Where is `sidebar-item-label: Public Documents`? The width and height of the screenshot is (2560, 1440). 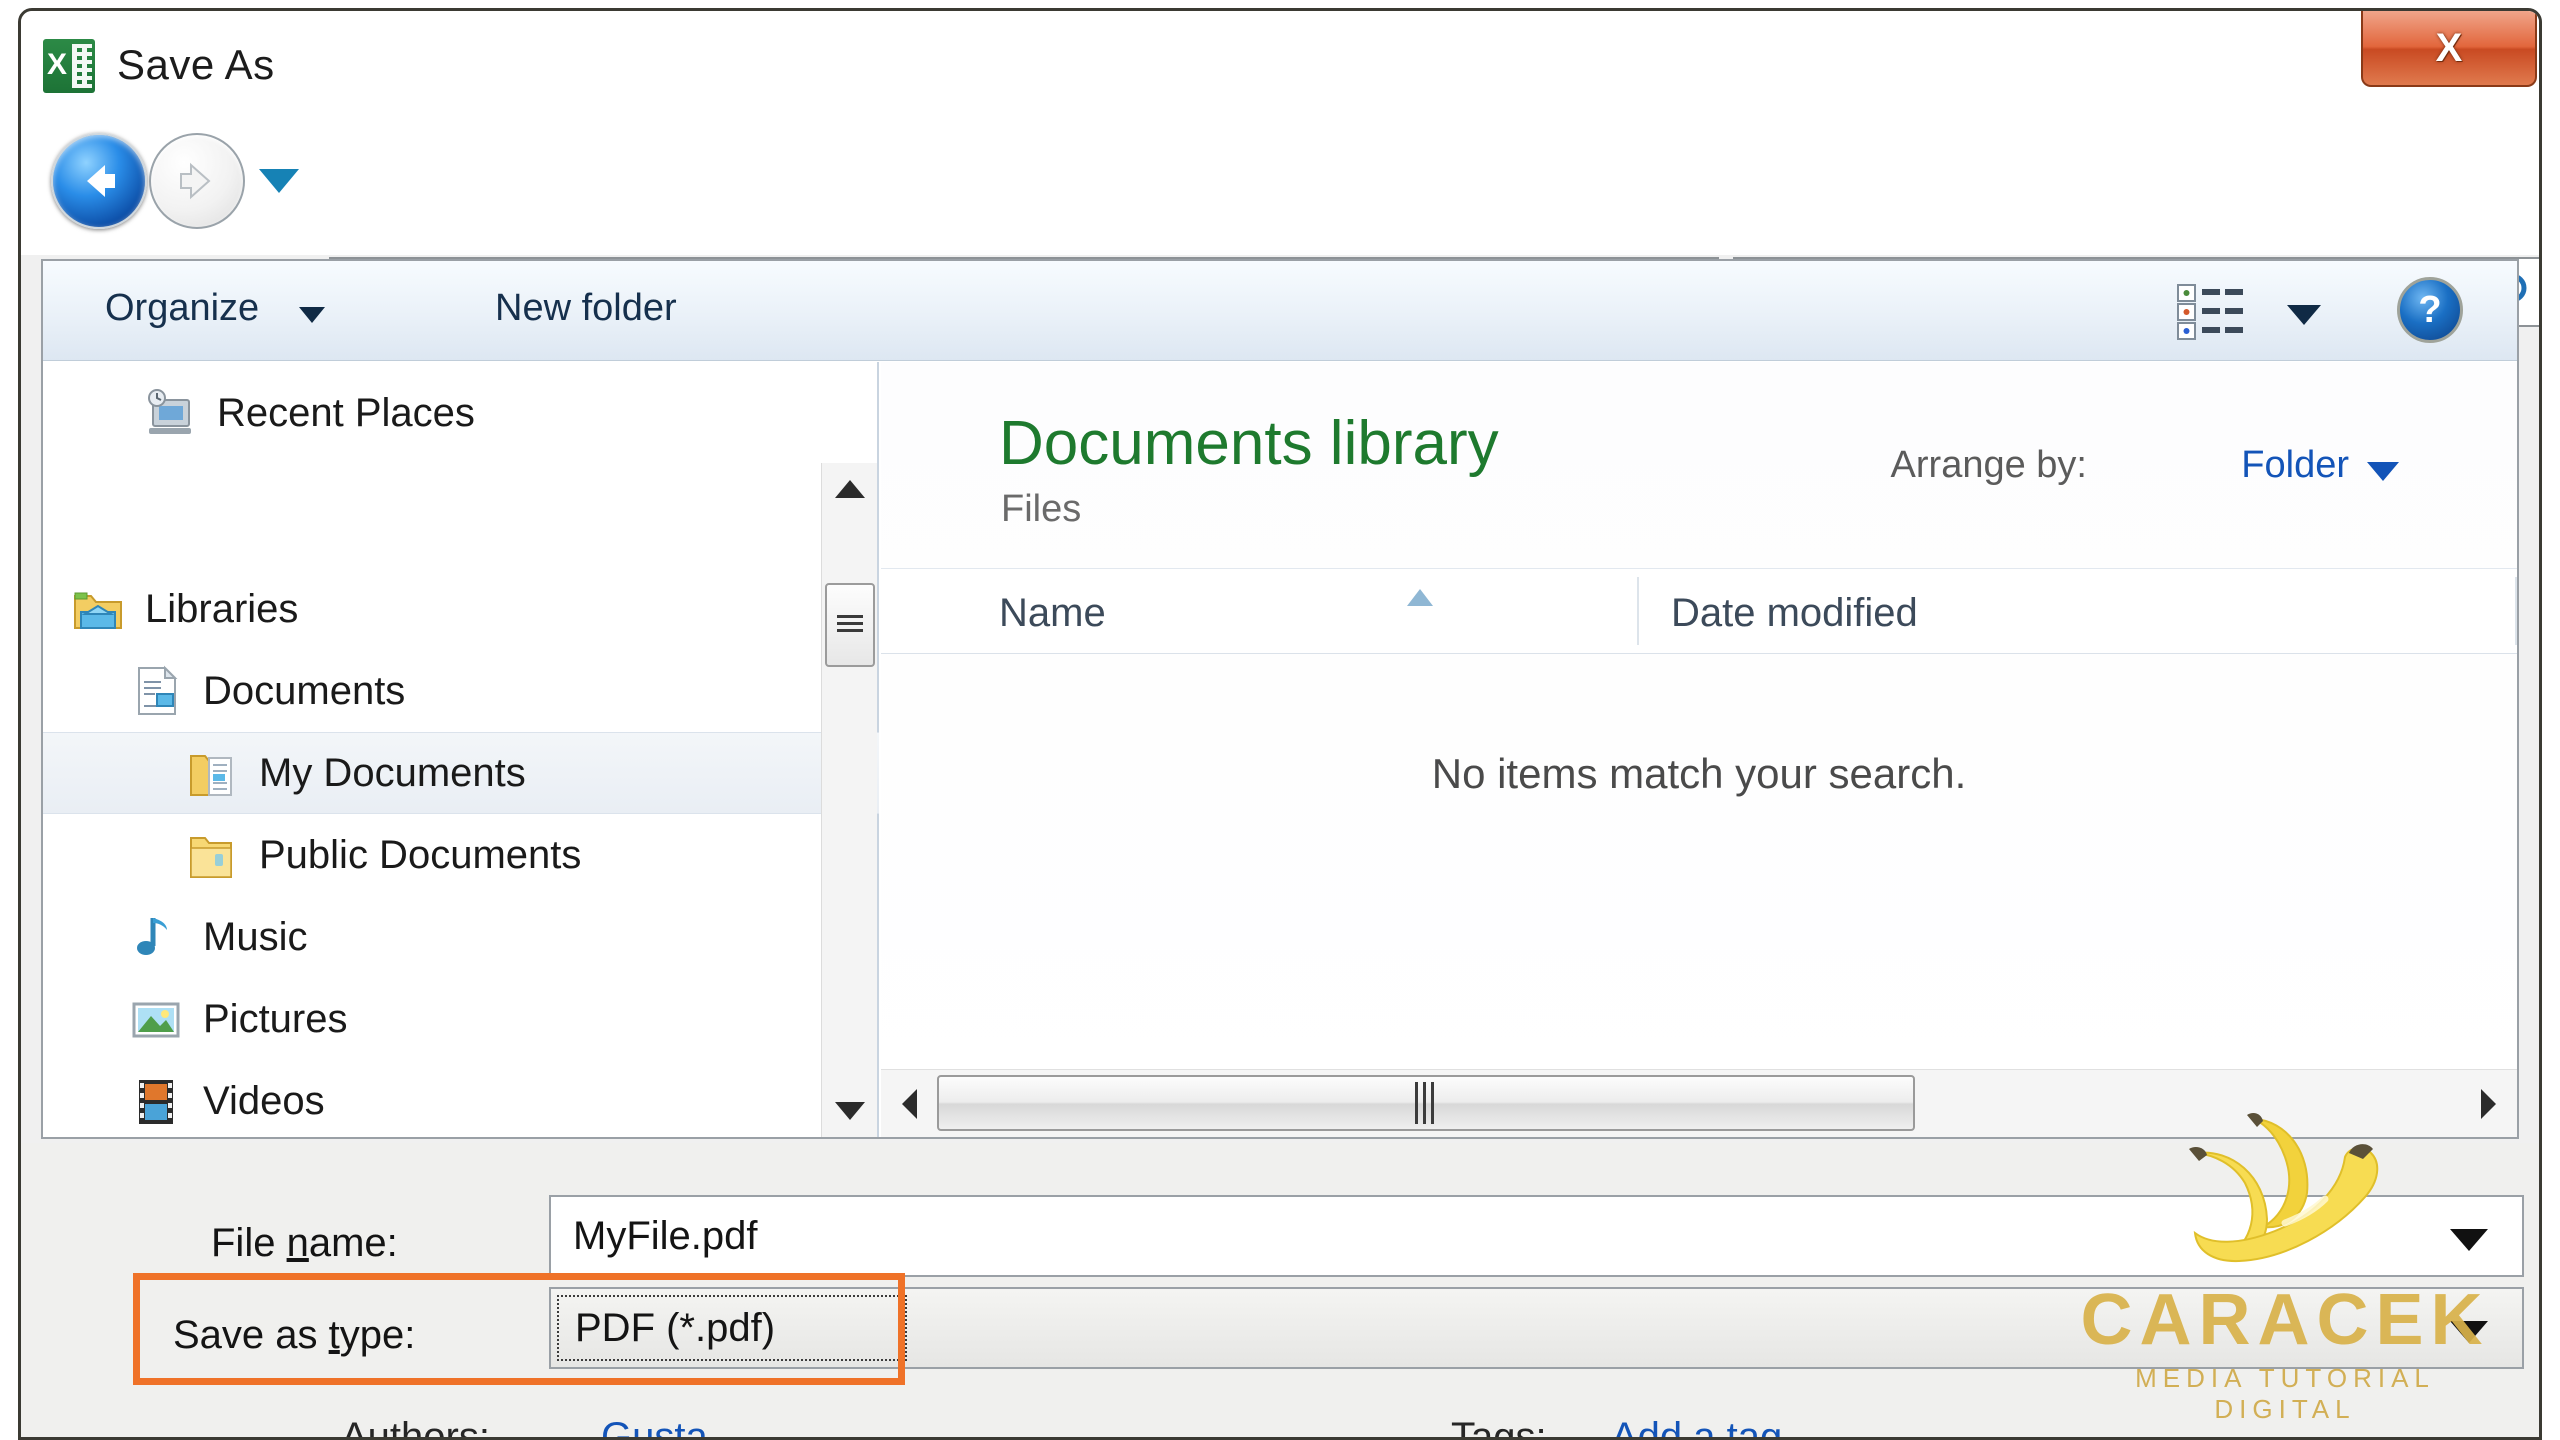
sidebar-item-label: Public Documents is located at coordinates (420, 854).